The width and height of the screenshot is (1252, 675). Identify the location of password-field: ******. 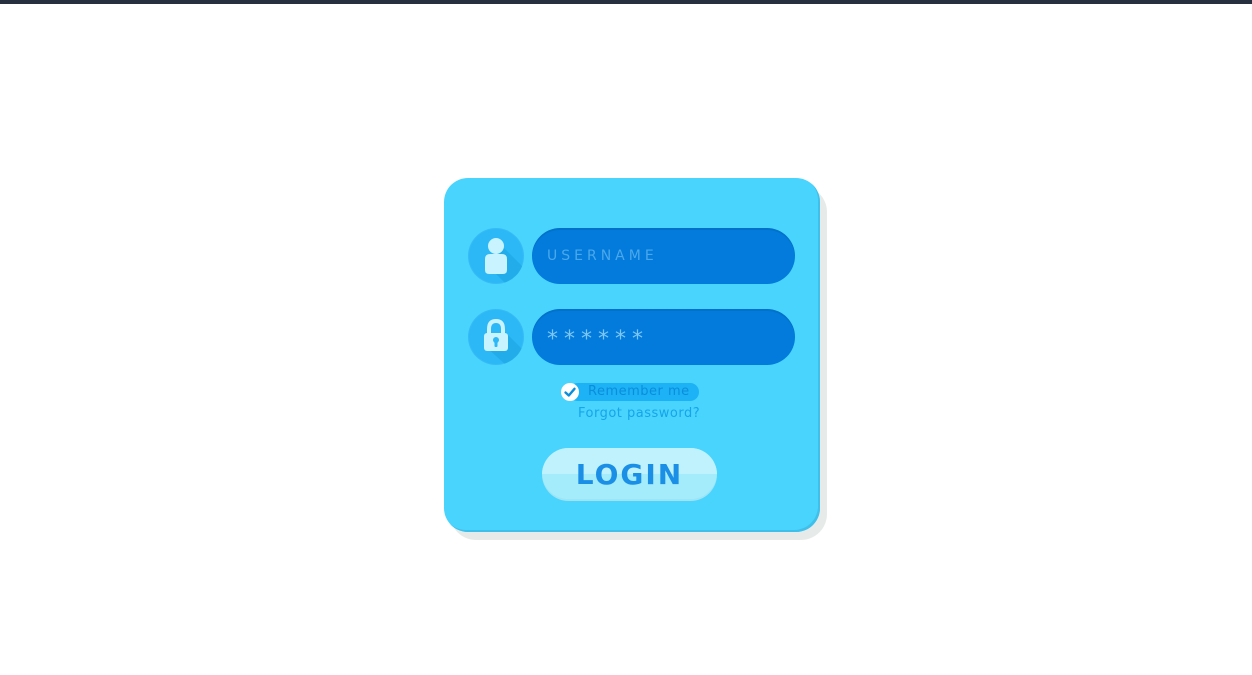
(663, 337).